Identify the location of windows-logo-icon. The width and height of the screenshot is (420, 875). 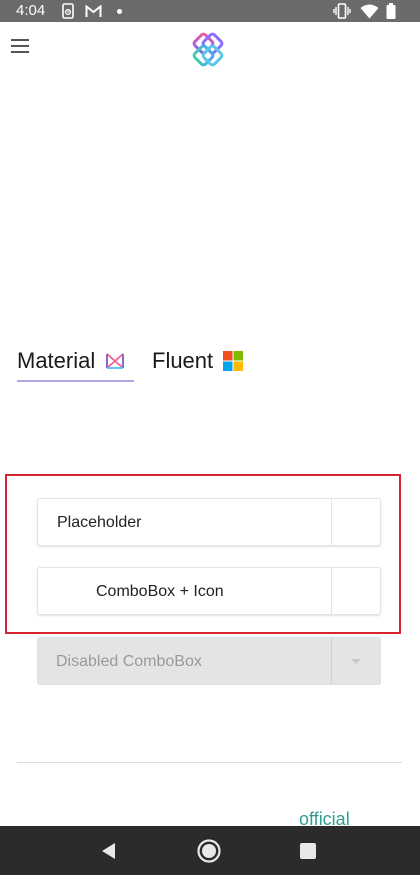
(233, 361).